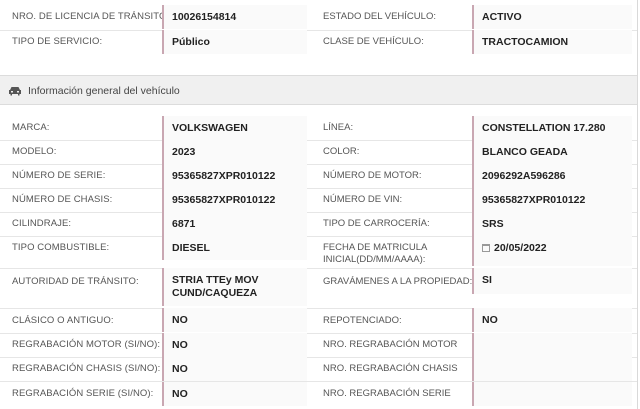 This screenshot has height=409, width=640. What do you see at coordinates (552, 200) in the screenshot?
I see `vin-value: 95365827XPR010122` at bounding box center [552, 200].